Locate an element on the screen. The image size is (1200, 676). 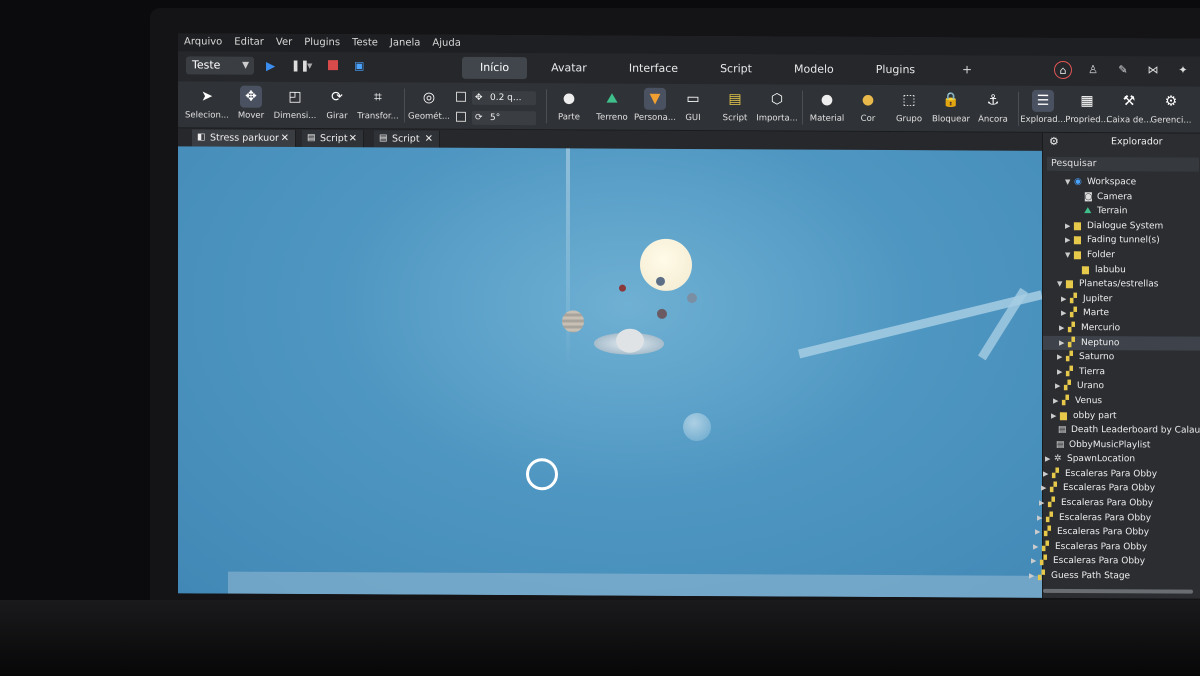
doc-tab-place: ◧ Stress parkuor ✕ is located at coordinates (244, 138).